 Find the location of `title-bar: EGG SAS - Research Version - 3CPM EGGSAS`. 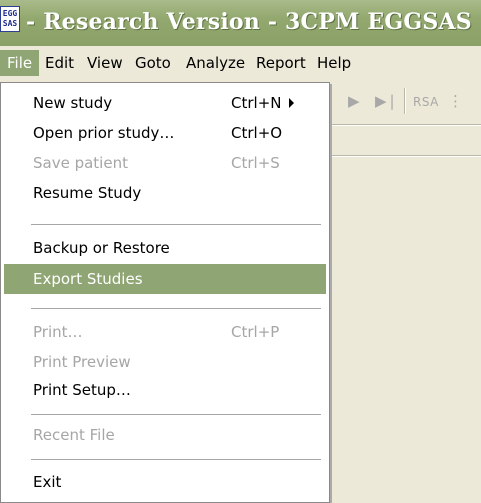

title-bar: EGG SAS - Research Version - 3CPM EGGSAS is located at coordinates (240, 23).